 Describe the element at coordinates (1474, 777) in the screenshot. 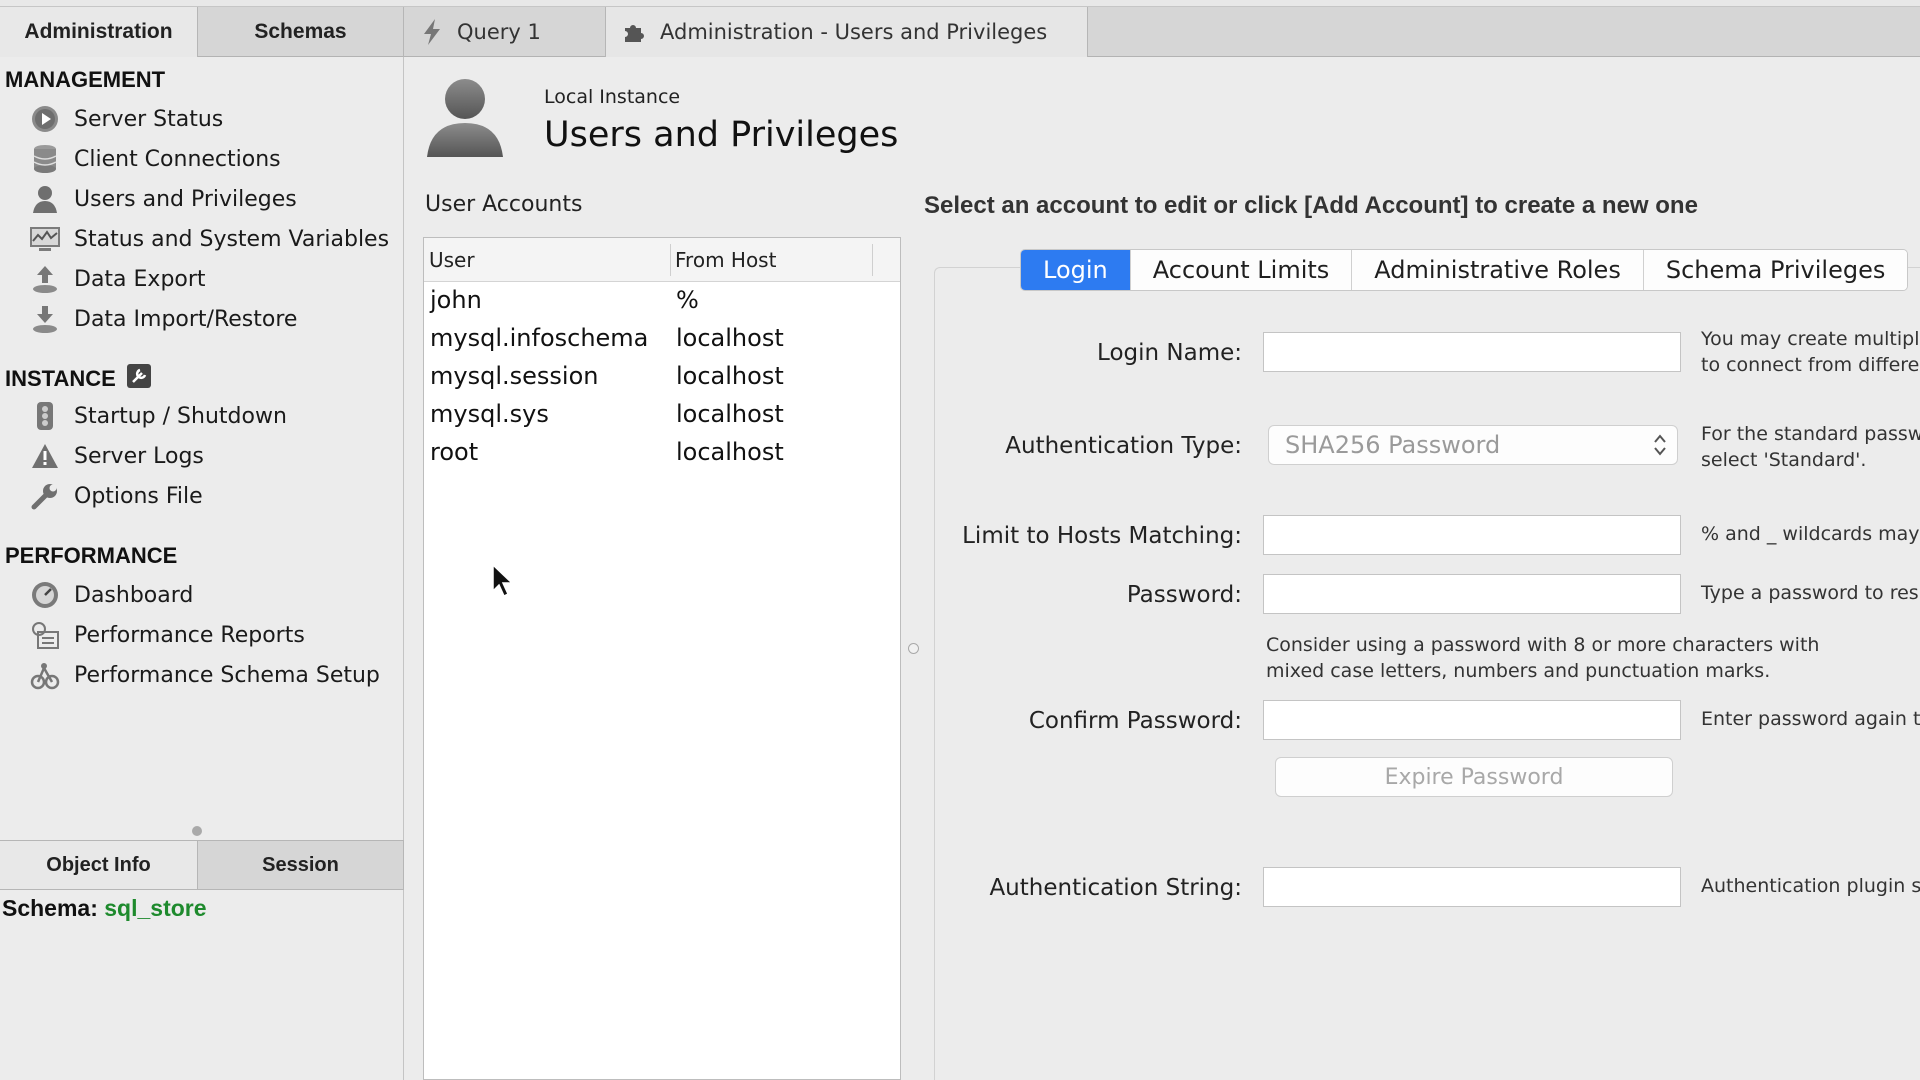

I see `expire-password-button: Expire Password` at that location.